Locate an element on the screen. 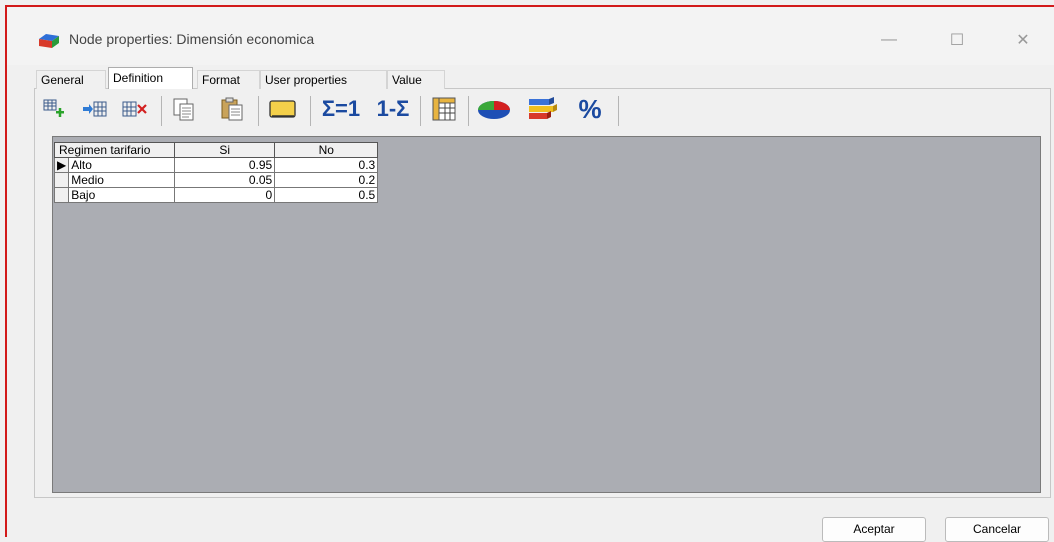 The height and width of the screenshot is (542, 1054). minimize-button: — is located at coordinates (889, 40).